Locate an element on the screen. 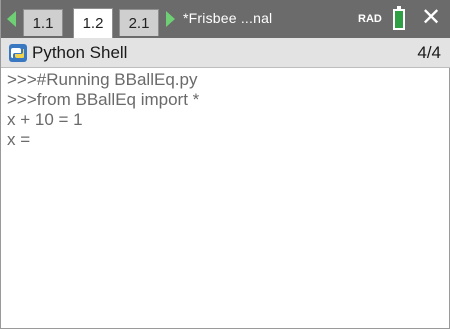 The image size is (450, 329). left-arrow-icon is located at coordinates (11, 19).